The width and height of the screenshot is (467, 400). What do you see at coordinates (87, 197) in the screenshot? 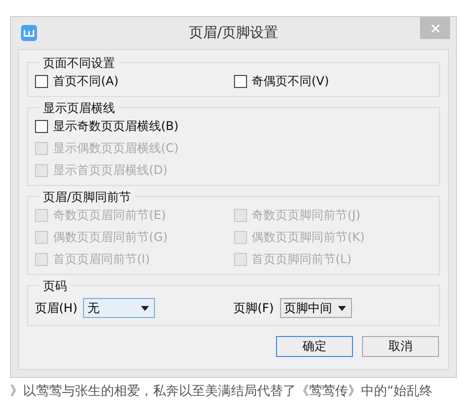
I see `group-title: 页眉/页脚同前节` at bounding box center [87, 197].